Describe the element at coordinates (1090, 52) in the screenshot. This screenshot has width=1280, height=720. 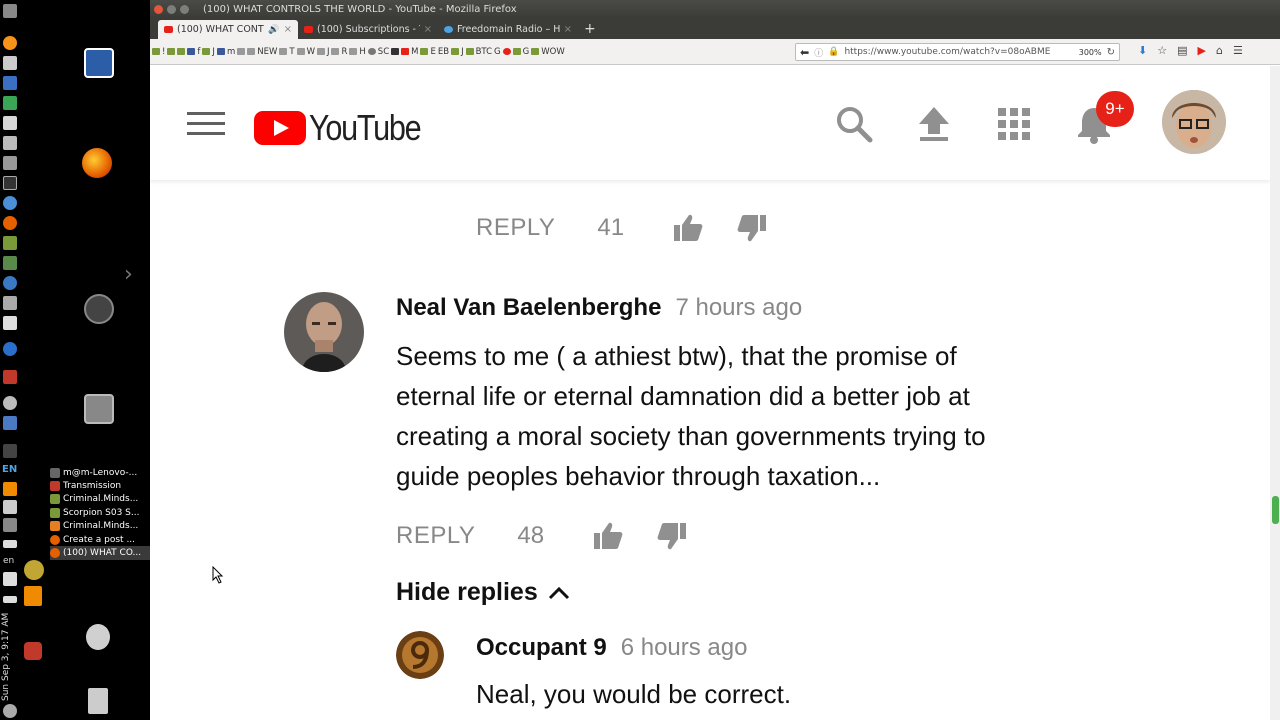
I see `zoom-level-badge: 300%` at that location.